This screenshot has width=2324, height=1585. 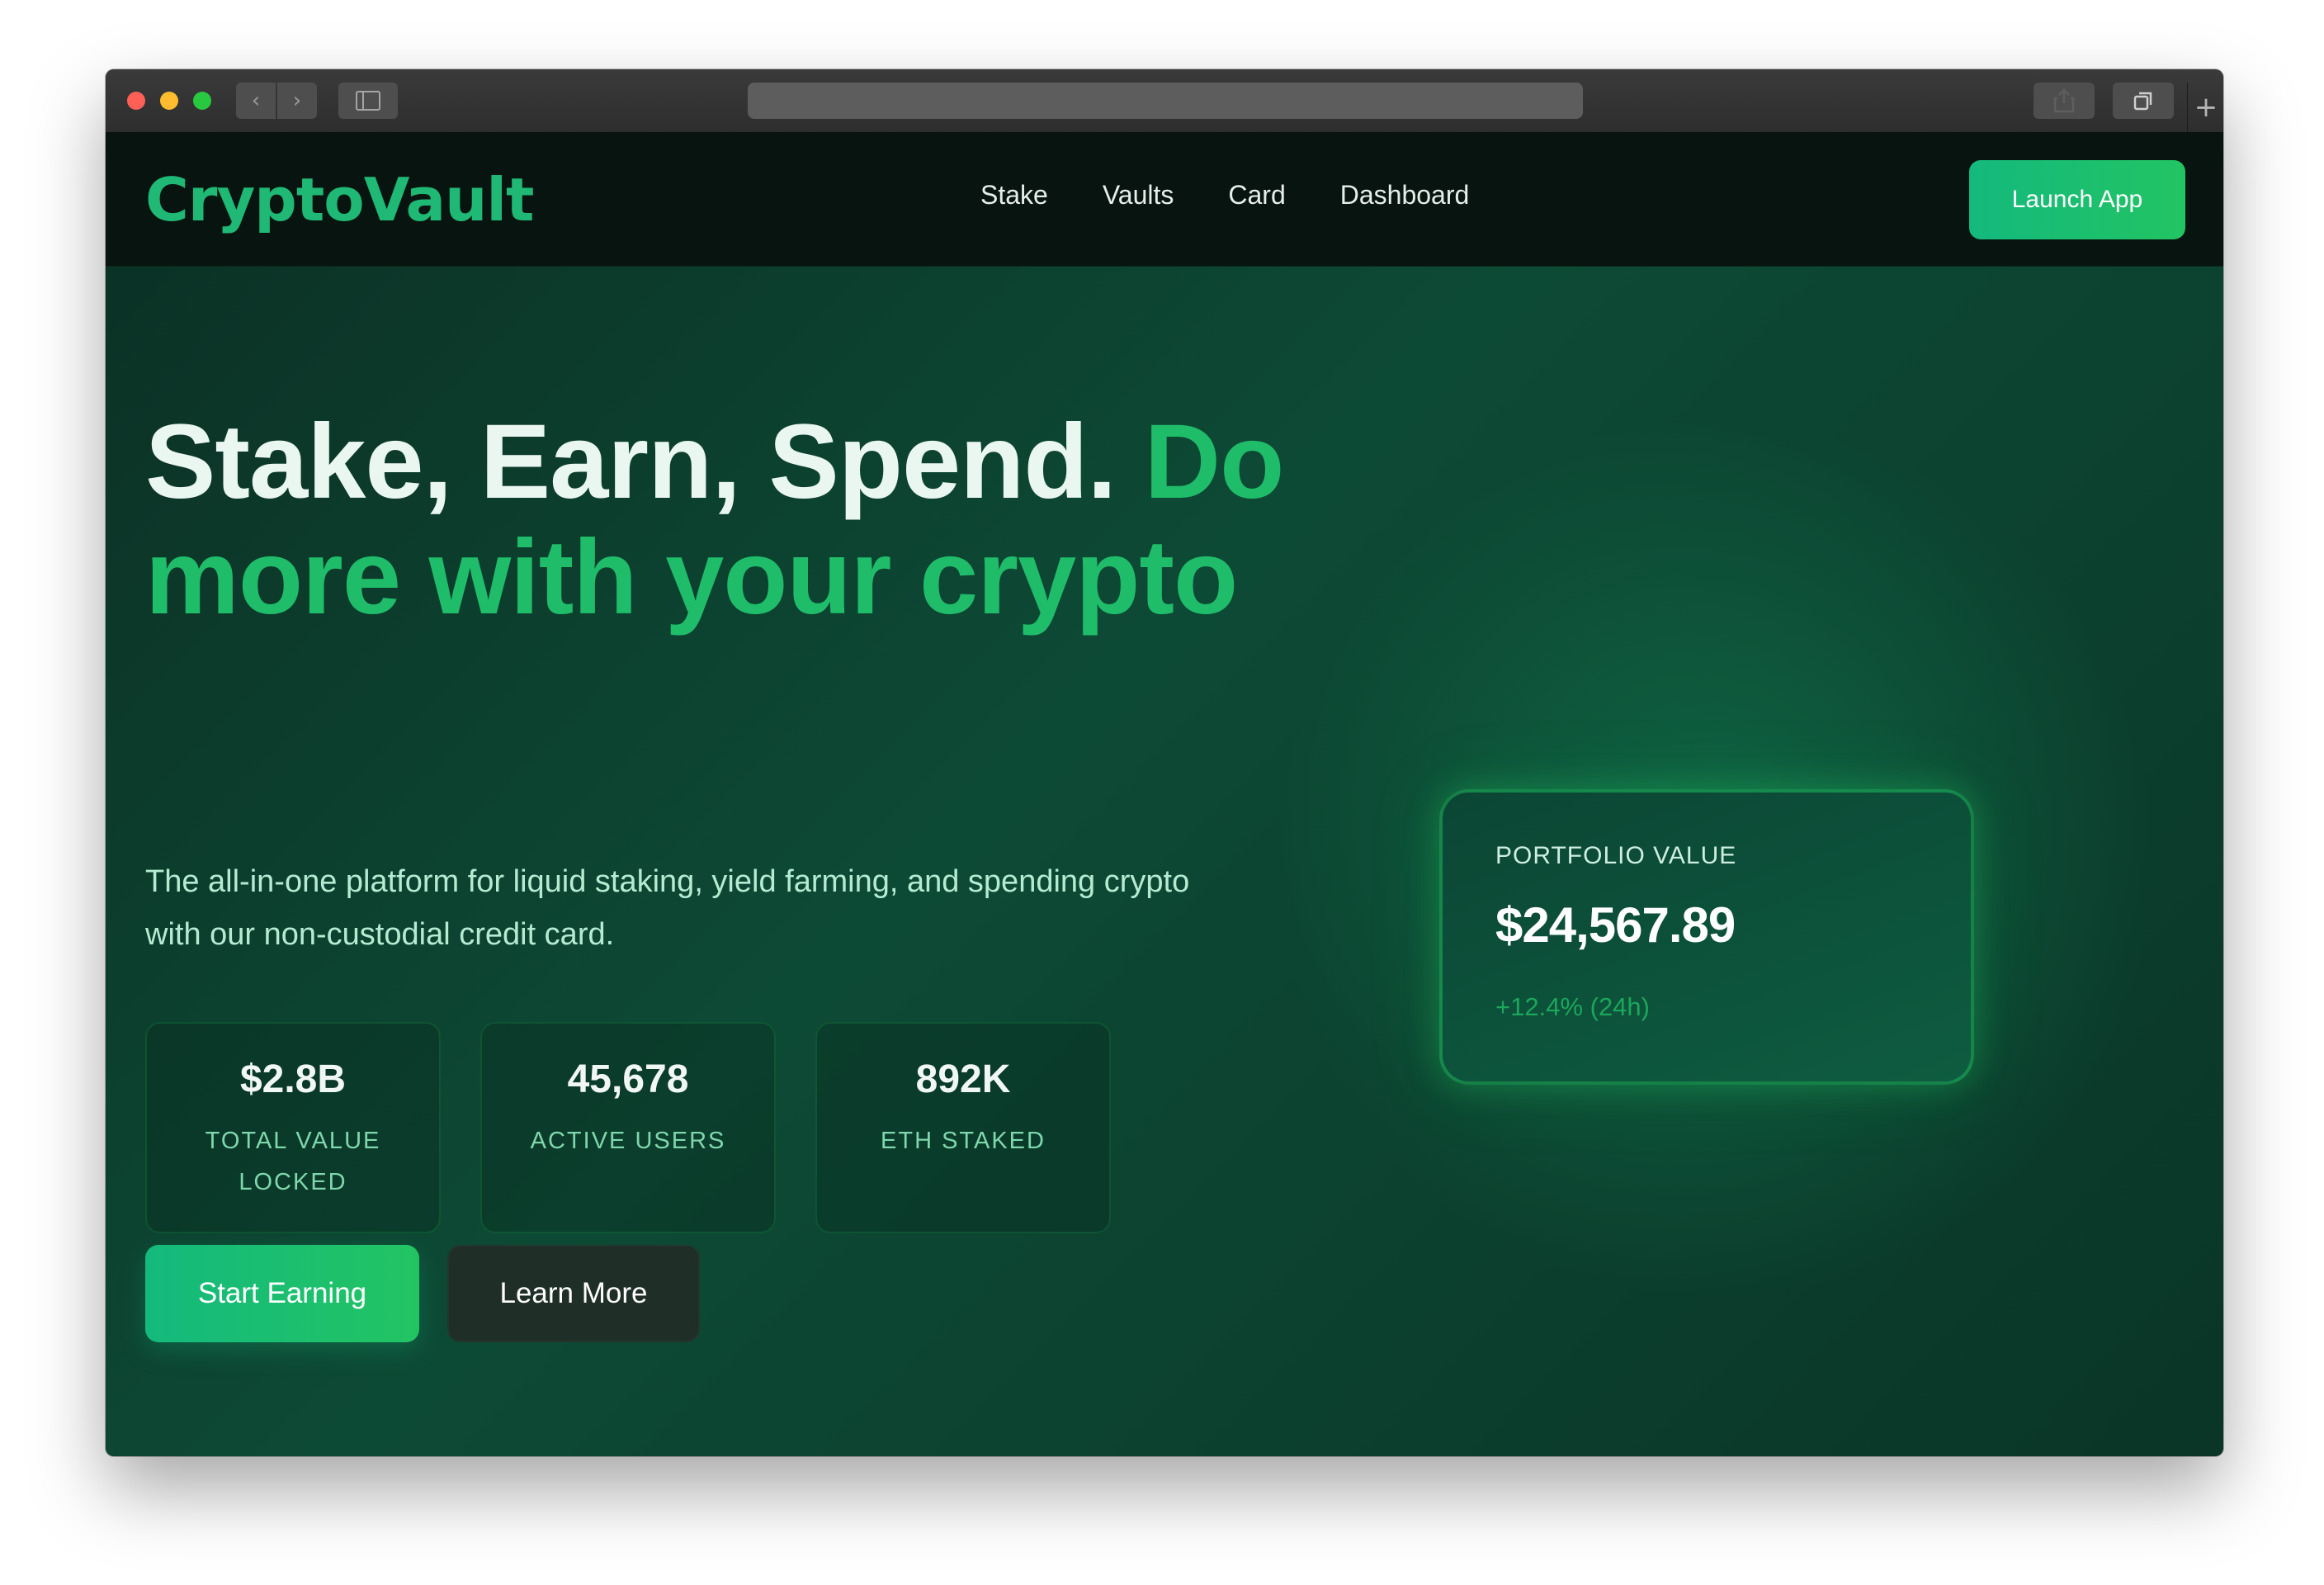 I want to click on address-bar, so click(x=1166, y=101).